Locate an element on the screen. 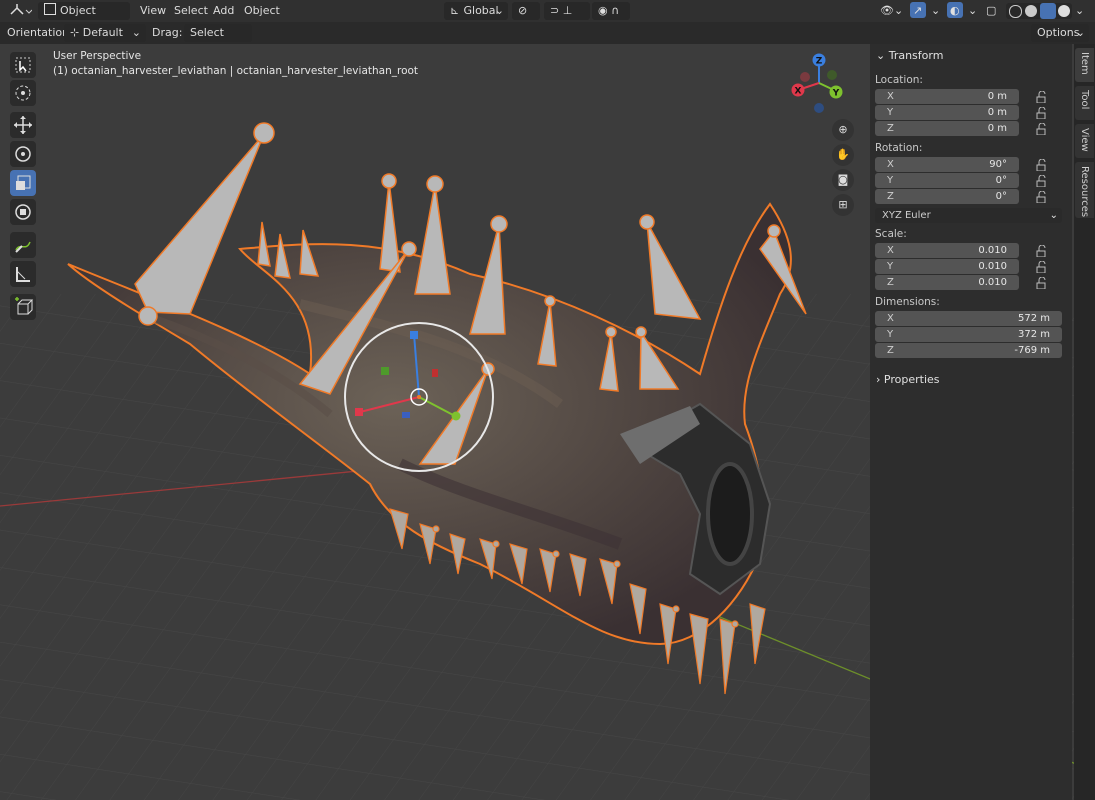 The image size is (1095, 800). move-icon is located at coordinates (23, 125).